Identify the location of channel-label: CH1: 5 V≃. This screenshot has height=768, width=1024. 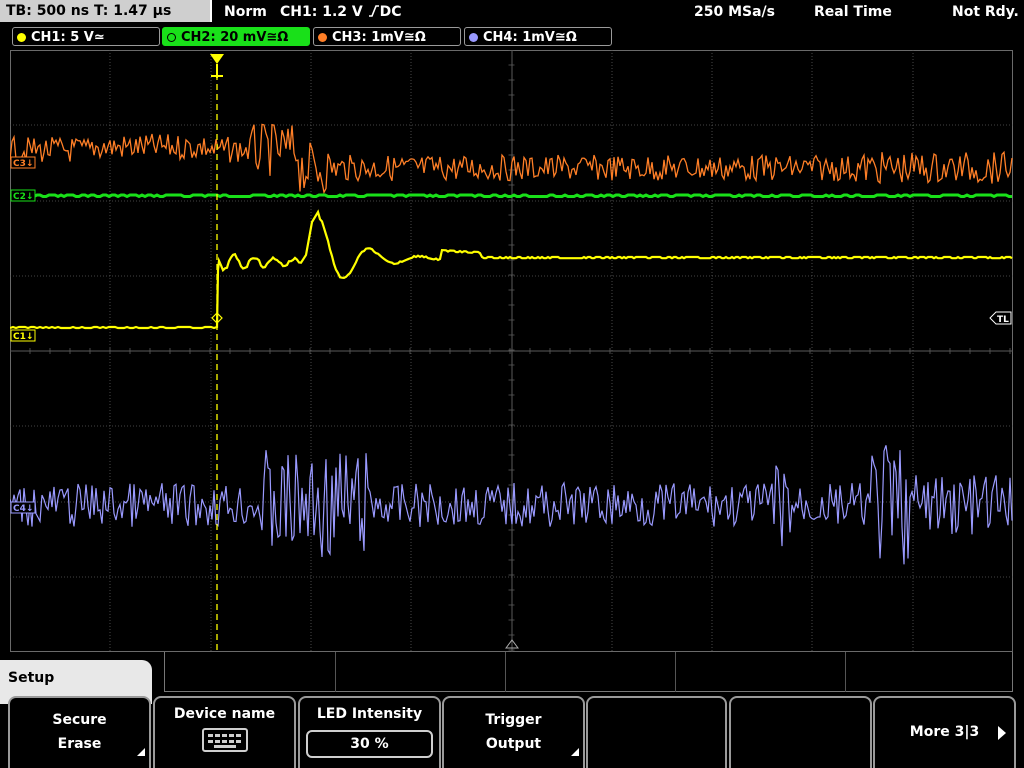
(68, 37).